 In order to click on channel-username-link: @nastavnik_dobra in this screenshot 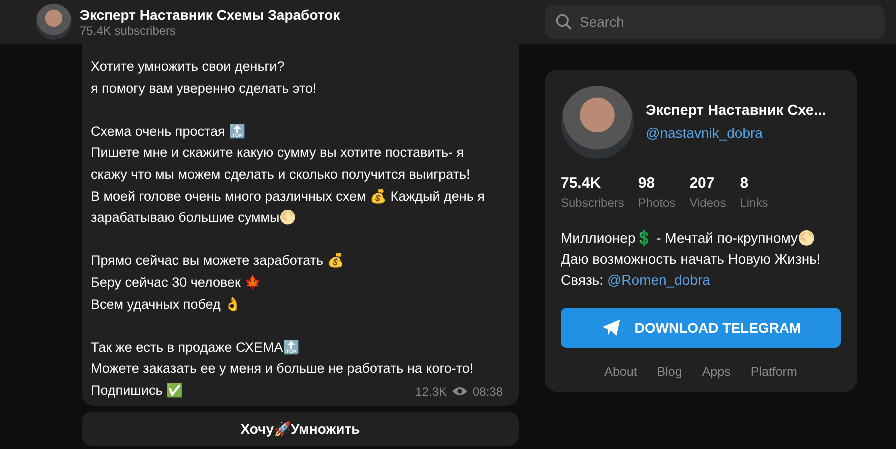, I will do `click(704, 132)`.